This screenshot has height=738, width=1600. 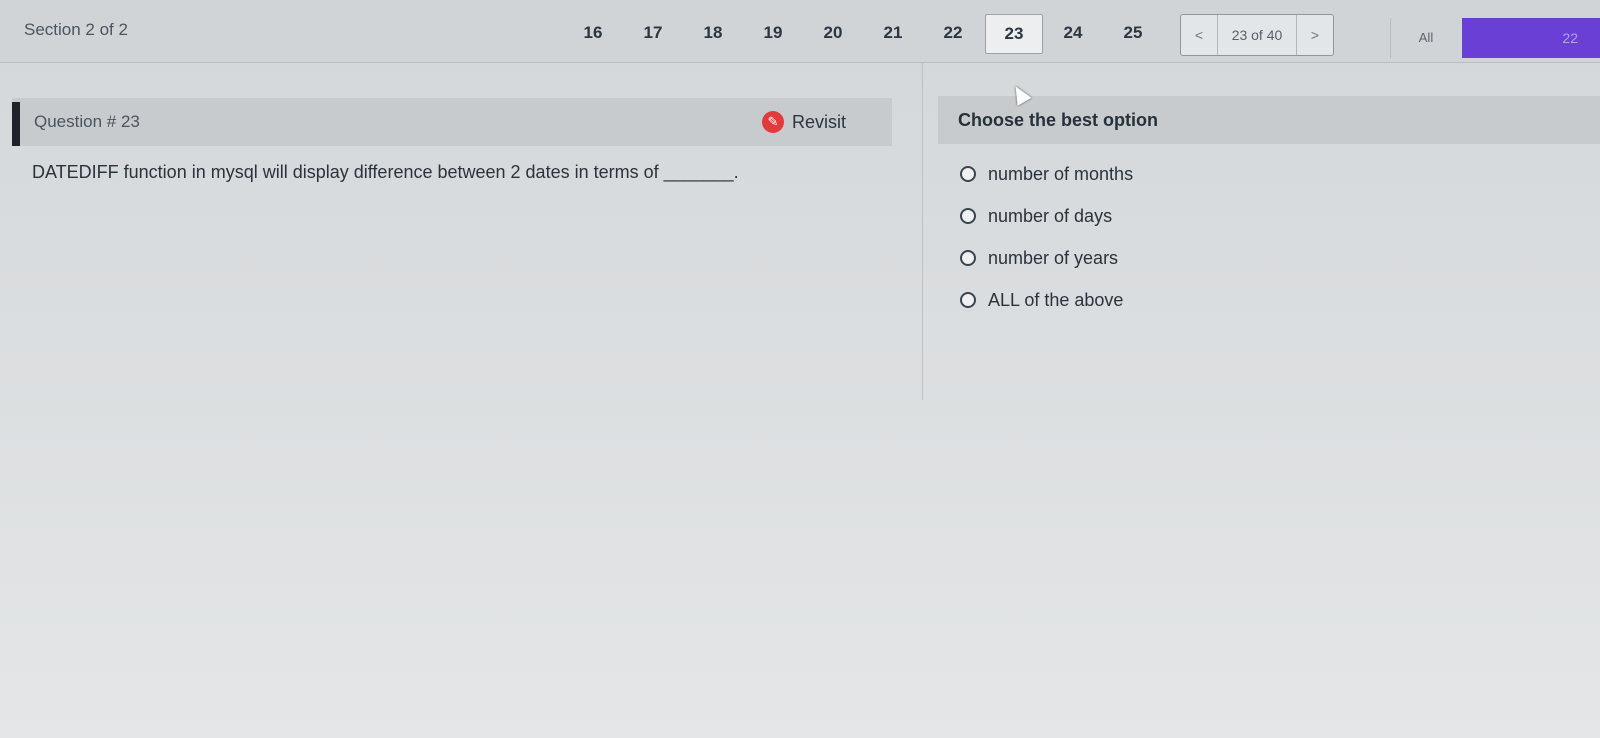 I want to click on question-21-button: 21, so click(x=893, y=33).